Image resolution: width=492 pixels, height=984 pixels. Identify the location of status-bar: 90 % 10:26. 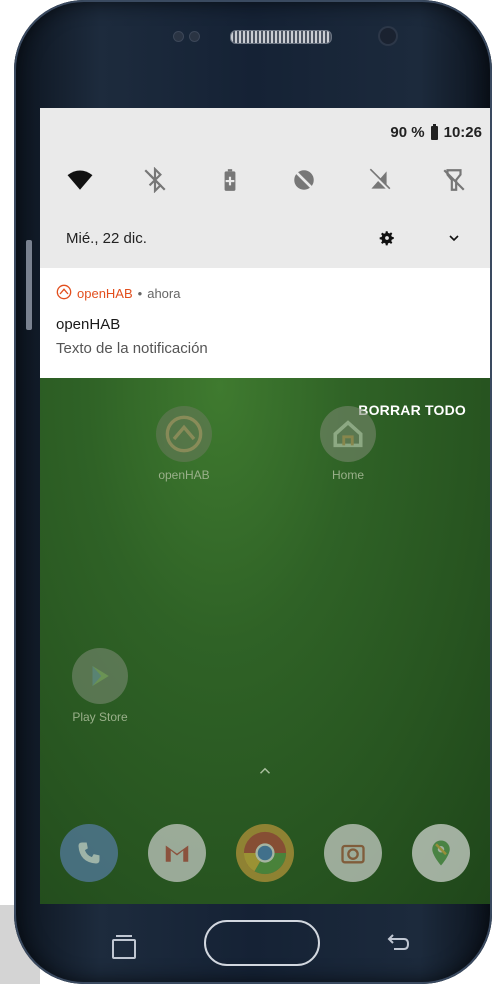
(436, 132).